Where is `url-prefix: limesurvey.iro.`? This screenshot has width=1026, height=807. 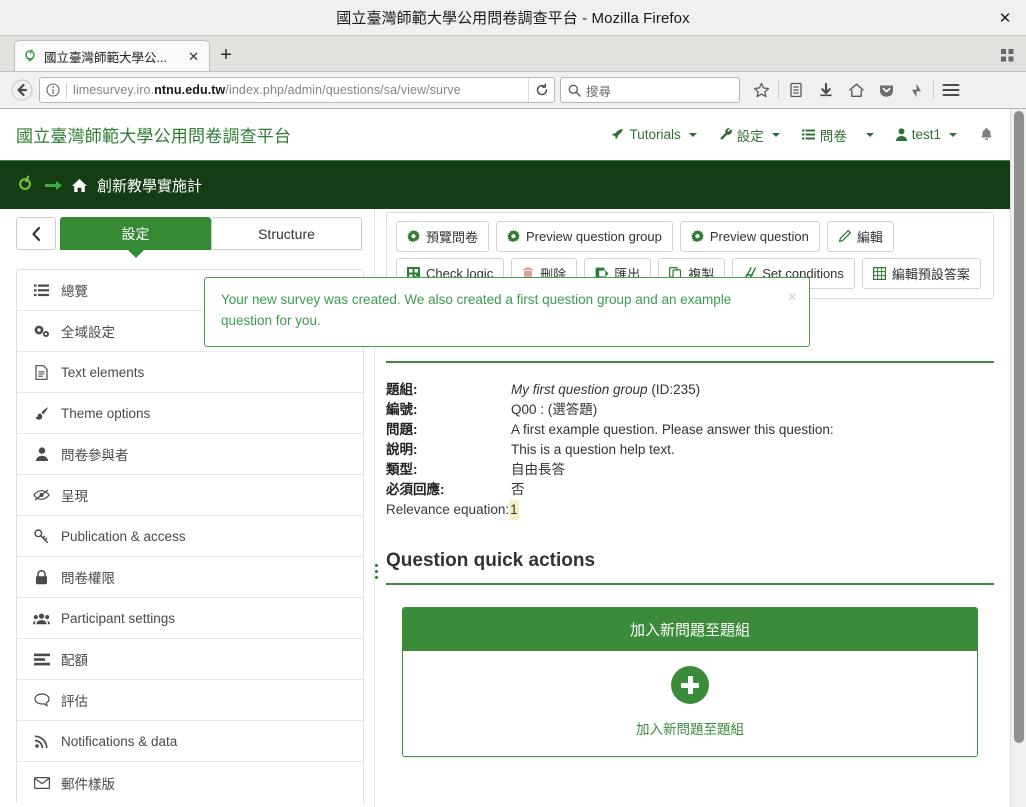
url-prefix: limesurvey.iro. is located at coordinates (114, 90).